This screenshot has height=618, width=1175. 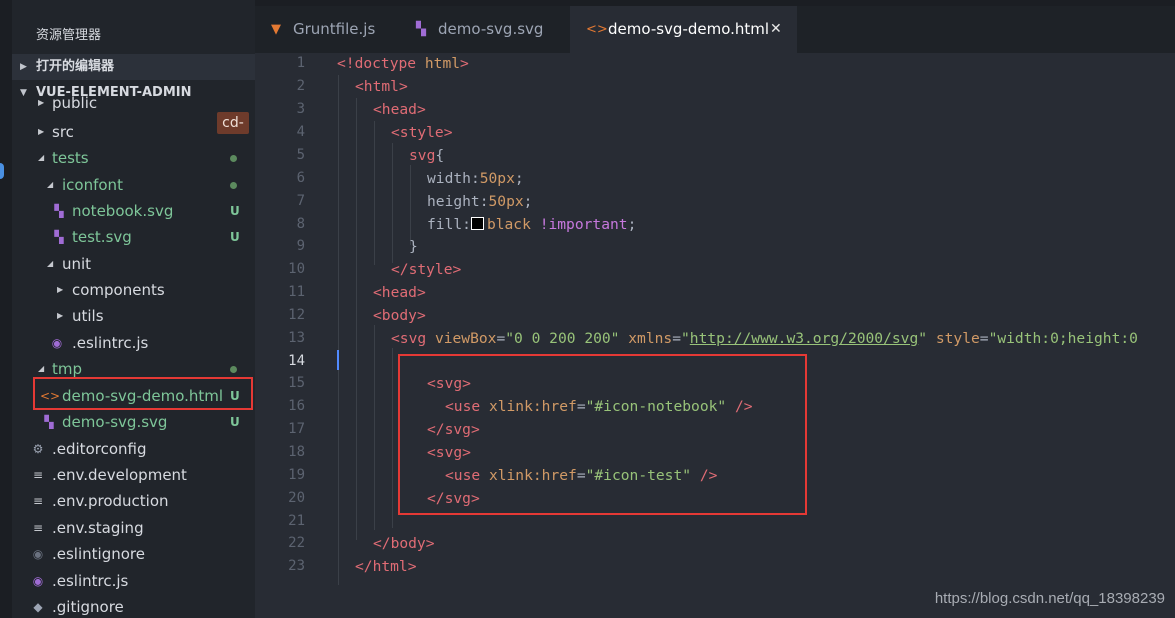 I want to click on tree-item-tests: ◢ tests, so click(x=133, y=158).